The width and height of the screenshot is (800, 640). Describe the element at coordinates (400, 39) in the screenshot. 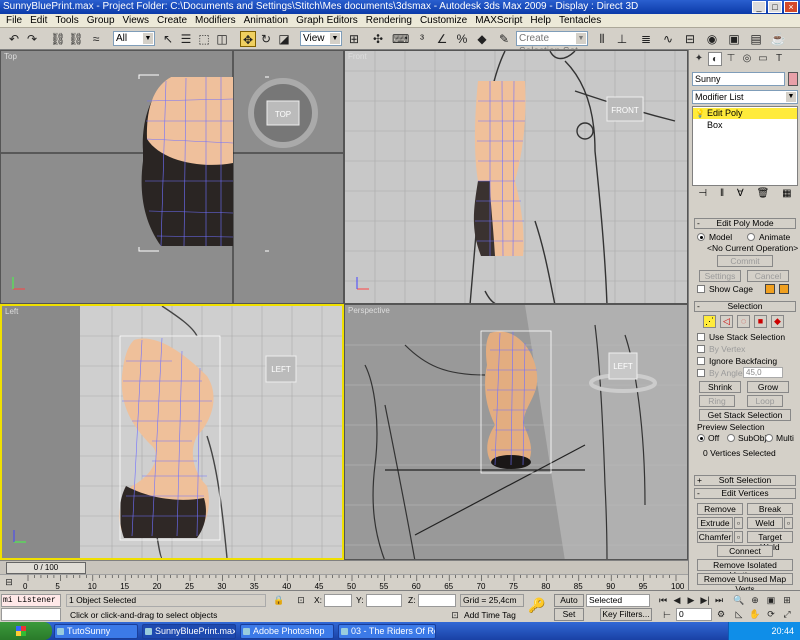

I see `keyboard-shortcut-icon: ⌨` at that location.